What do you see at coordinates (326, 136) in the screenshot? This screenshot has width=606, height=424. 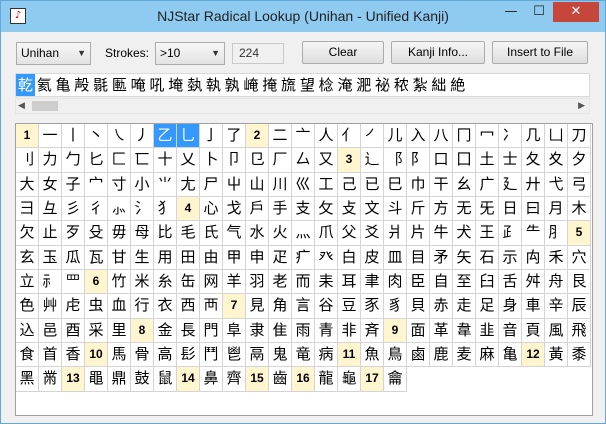 I see `radical-cell: 人` at bounding box center [326, 136].